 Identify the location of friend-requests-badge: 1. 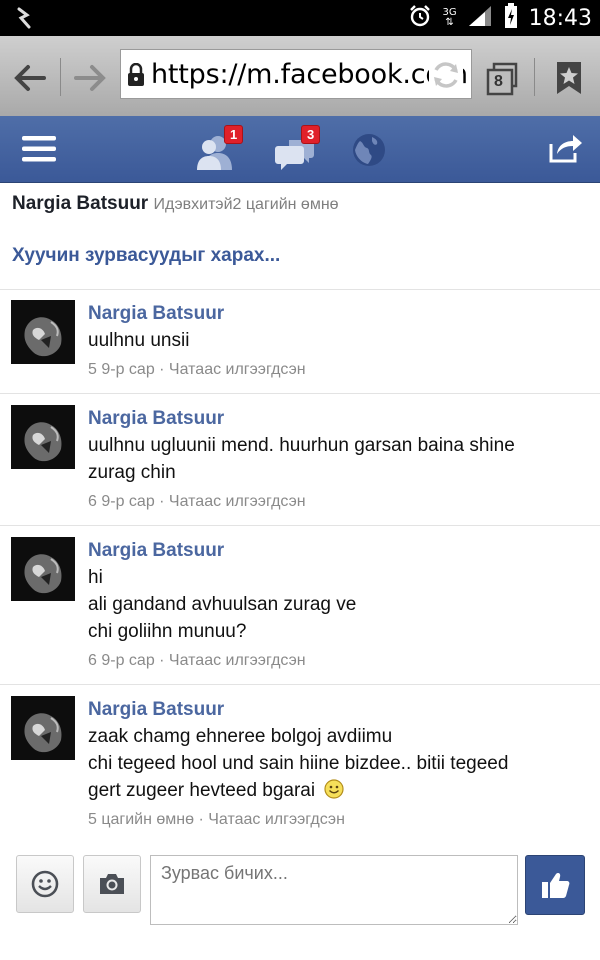
(234, 134).